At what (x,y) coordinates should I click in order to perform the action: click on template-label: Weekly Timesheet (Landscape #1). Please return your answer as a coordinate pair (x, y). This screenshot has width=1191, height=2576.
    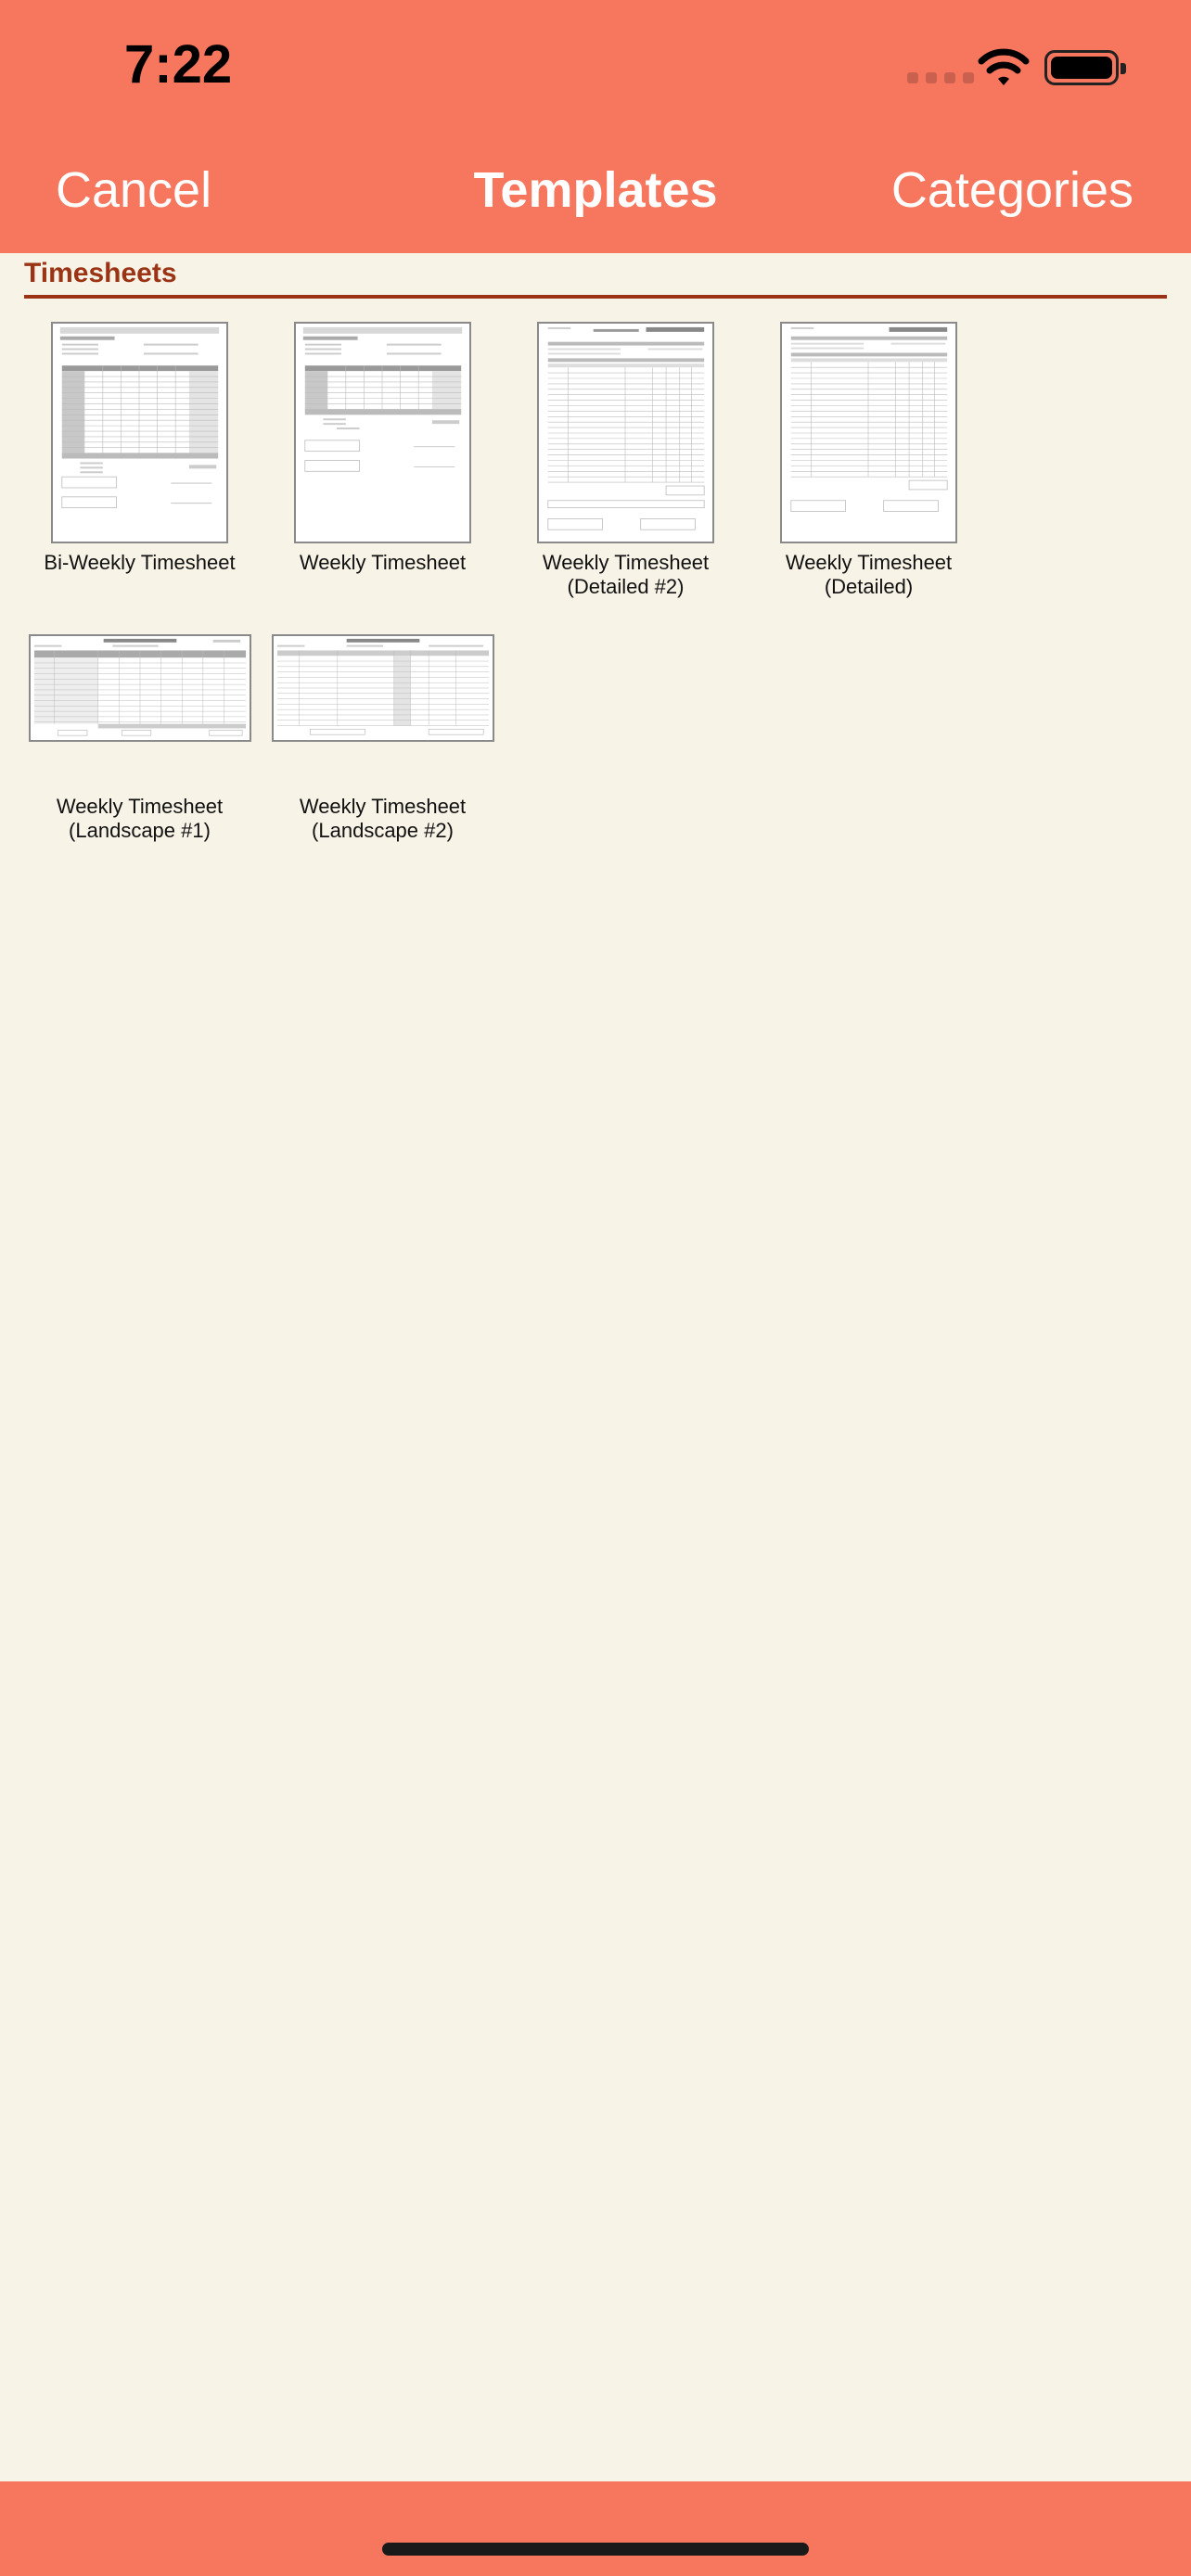
    Looking at the image, I should click on (140, 819).